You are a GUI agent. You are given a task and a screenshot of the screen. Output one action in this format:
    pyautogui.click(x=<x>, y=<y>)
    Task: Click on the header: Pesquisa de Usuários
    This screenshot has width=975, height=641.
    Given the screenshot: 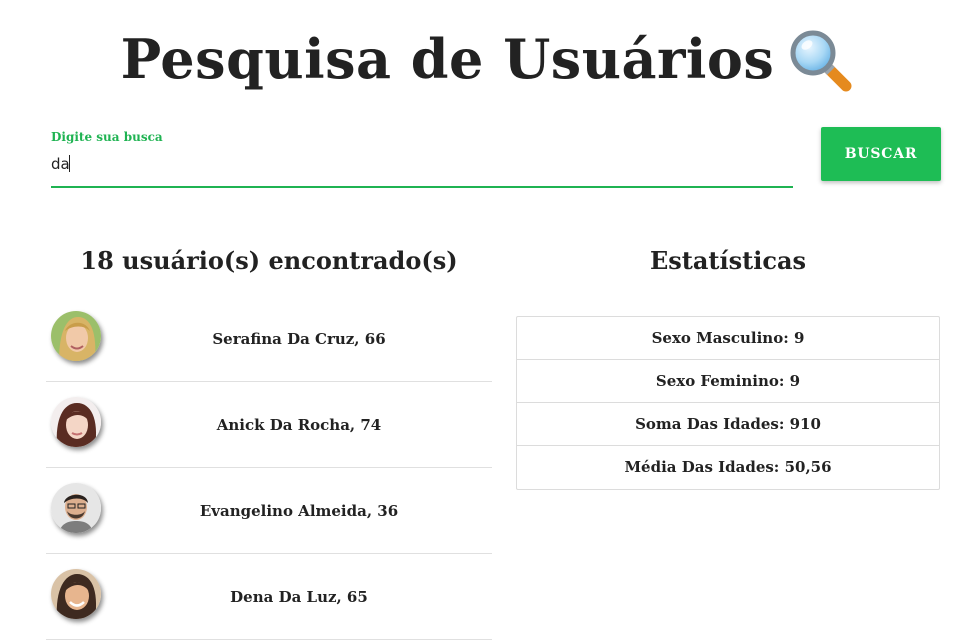 What is the action you would take?
    pyautogui.click(x=487, y=59)
    